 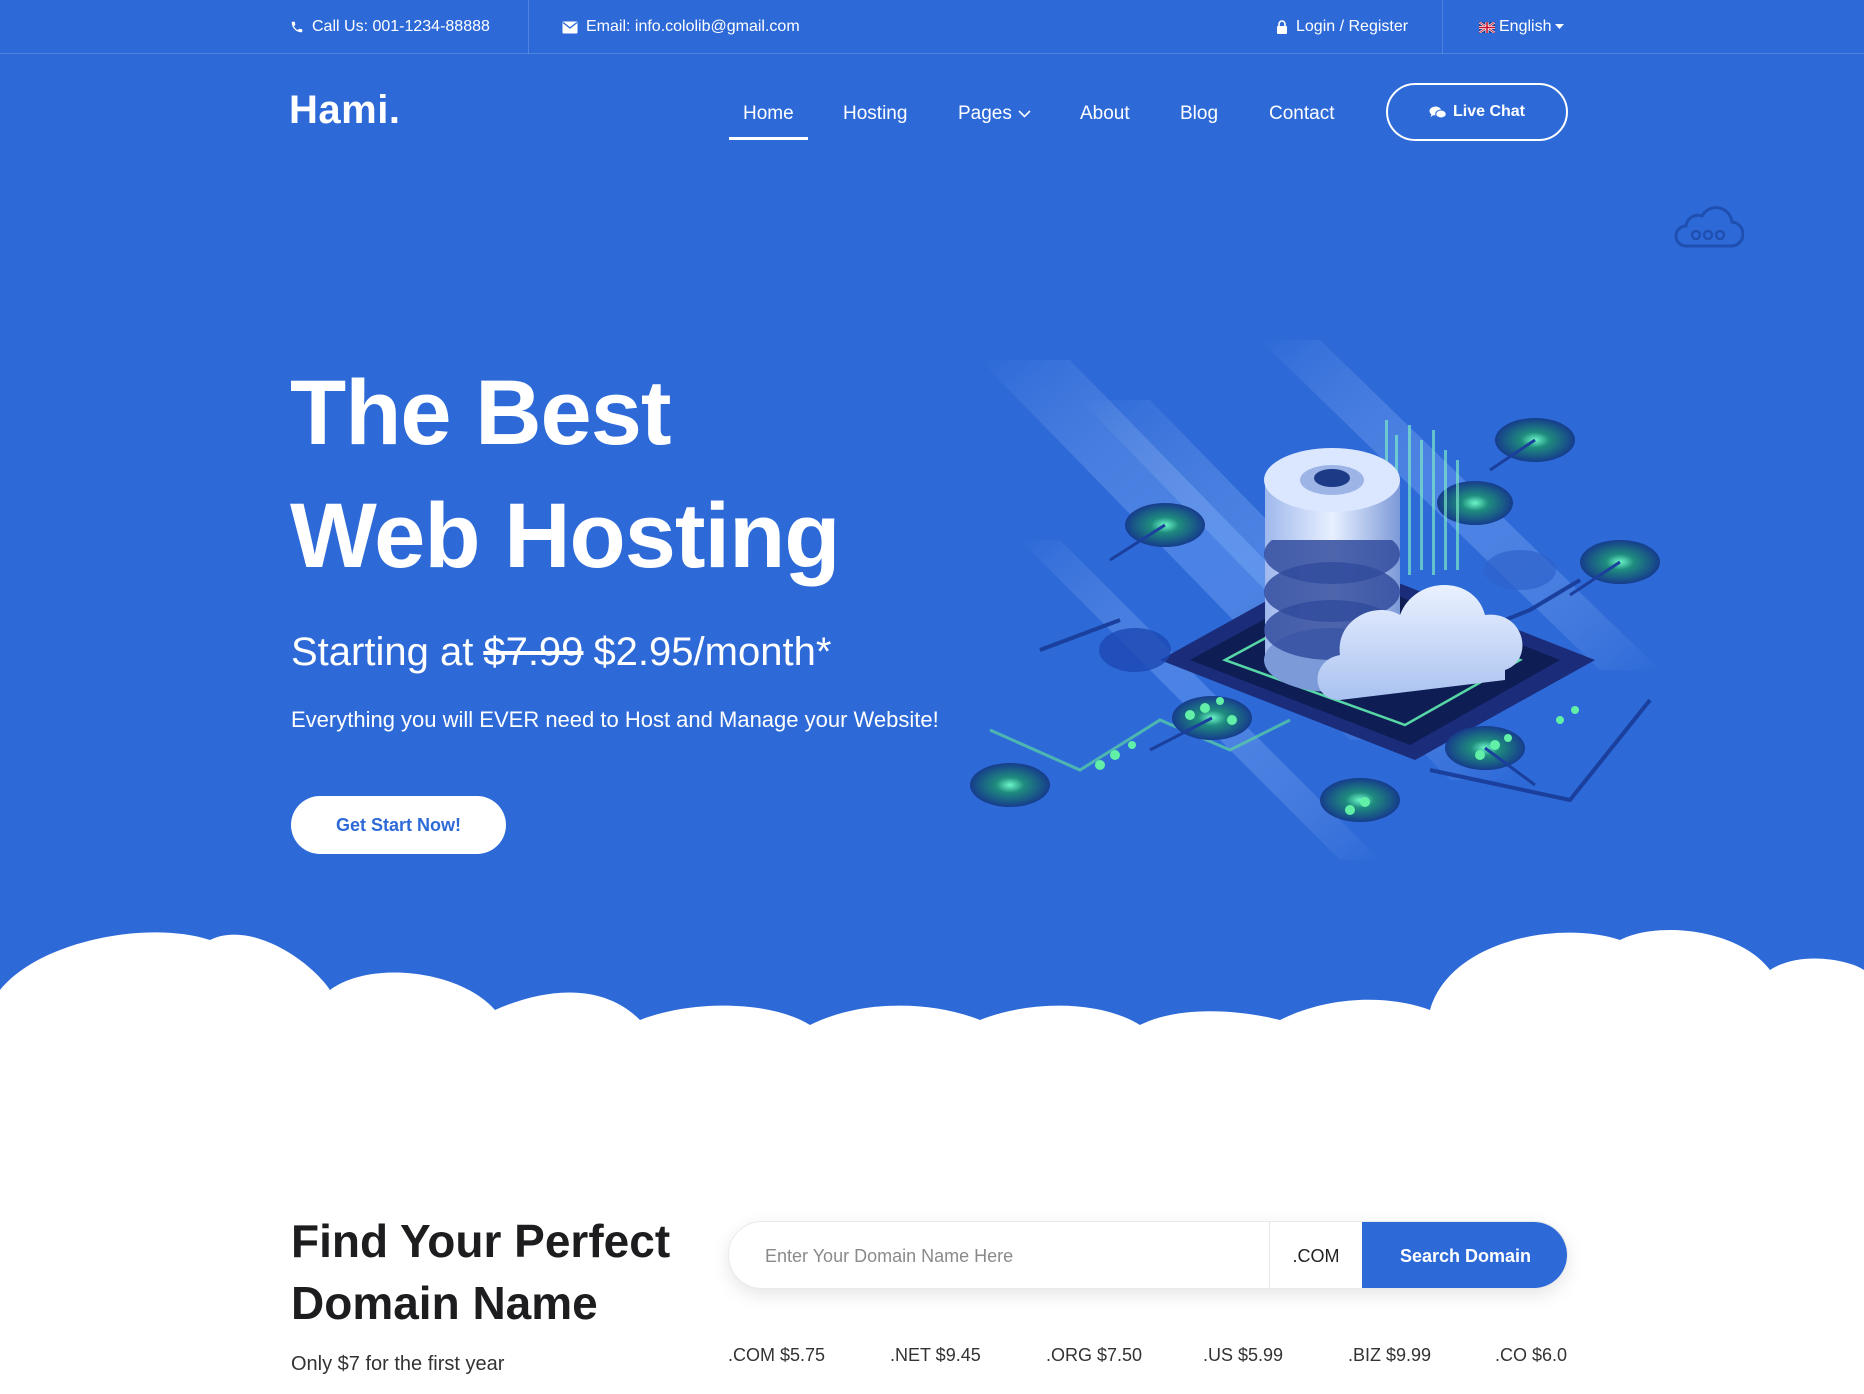 What do you see at coordinates (533, 652) in the screenshot?
I see `old-price: $7.99` at bounding box center [533, 652].